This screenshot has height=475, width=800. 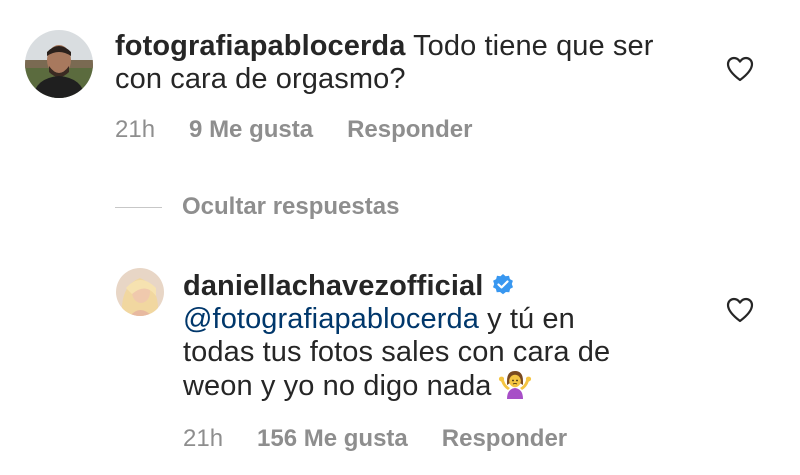 I want to click on reply-text-line1: y tú en, so click(x=531, y=319).